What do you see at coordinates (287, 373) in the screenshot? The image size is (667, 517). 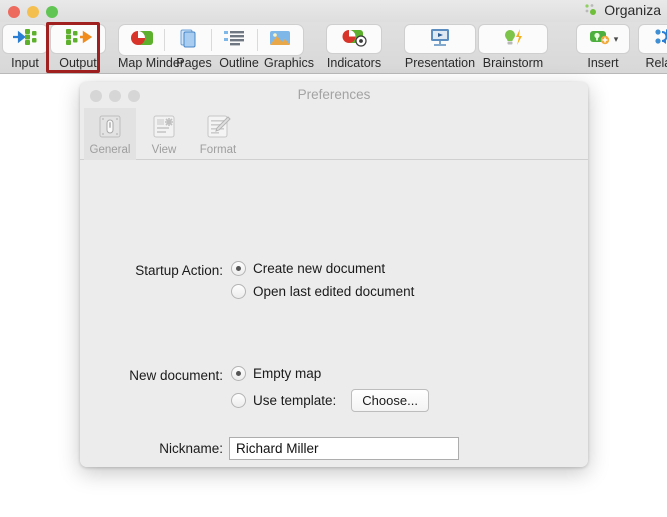 I see `new-doc-empty-map-label: Empty map` at bounding box center [287, 373].